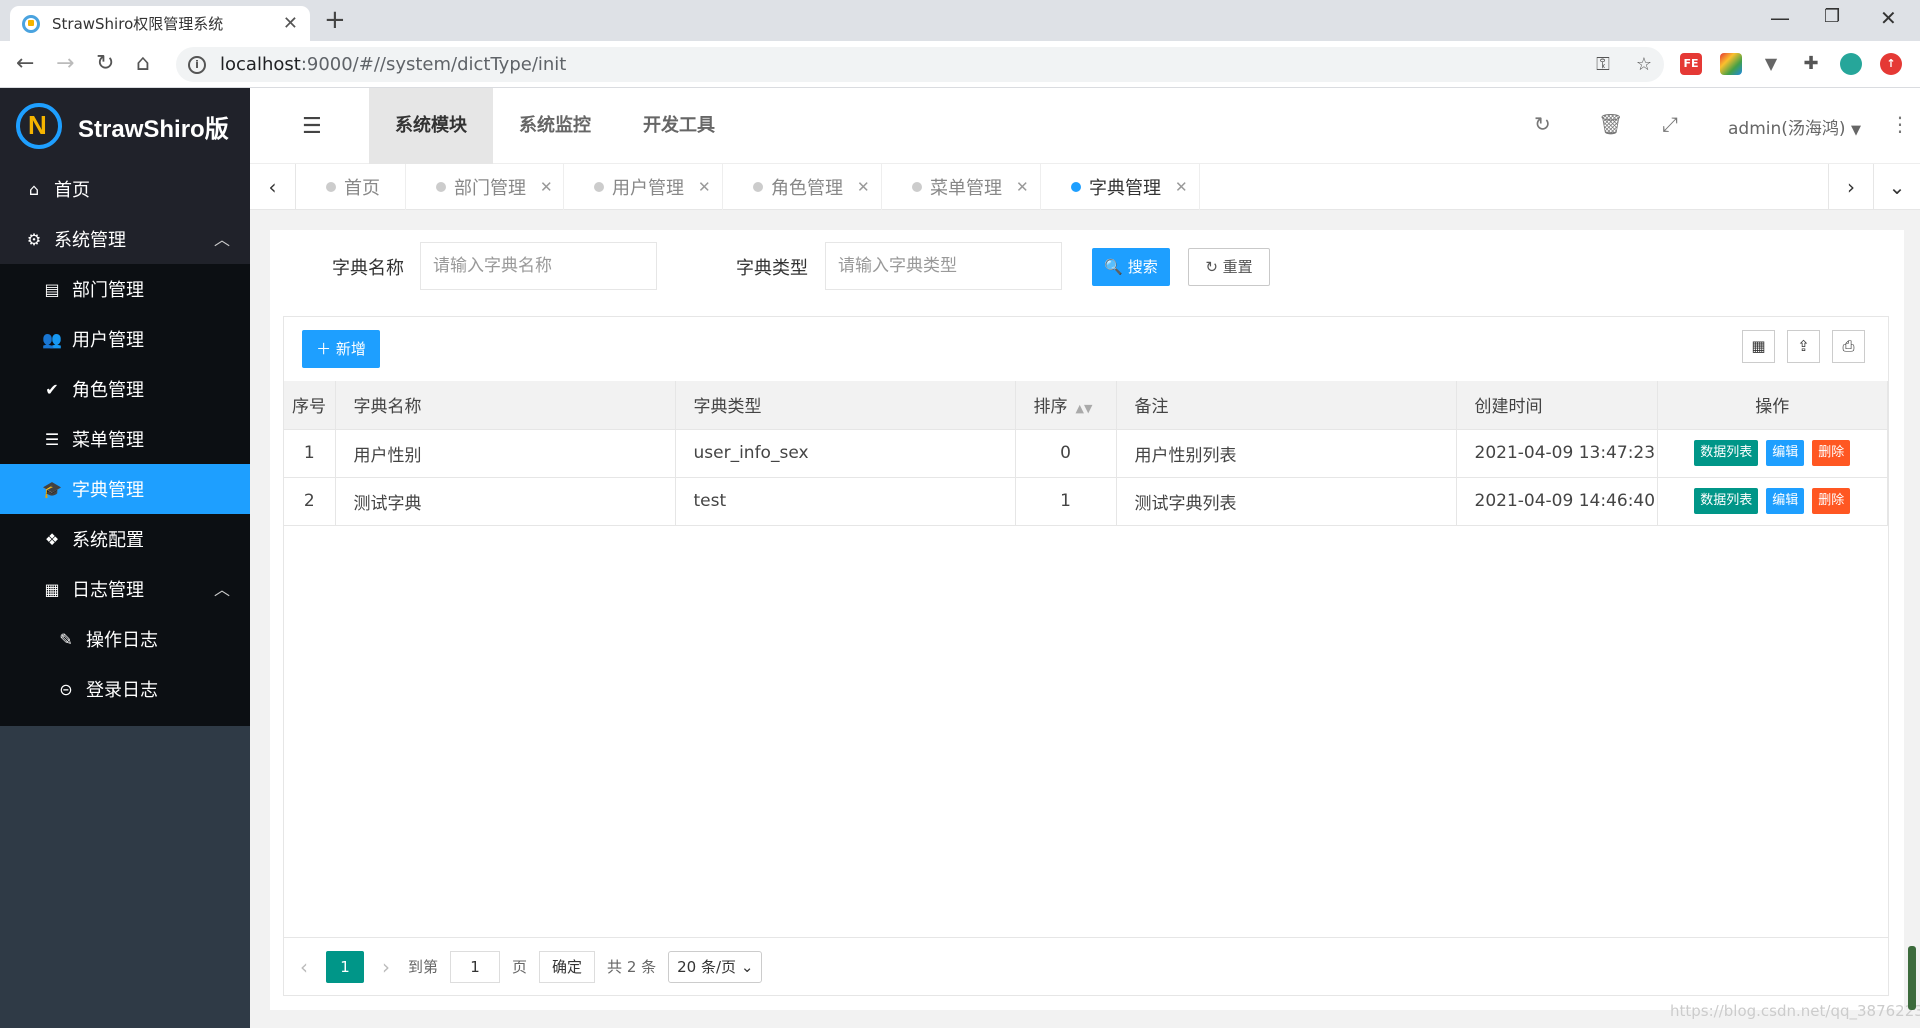 Image resolution: width=1920 pixels, height=1028 pixels. Describe the element at coordinates (715, 966) in the screenshot. I see `page-size-select: 20 条/页 ⌄` at that location.